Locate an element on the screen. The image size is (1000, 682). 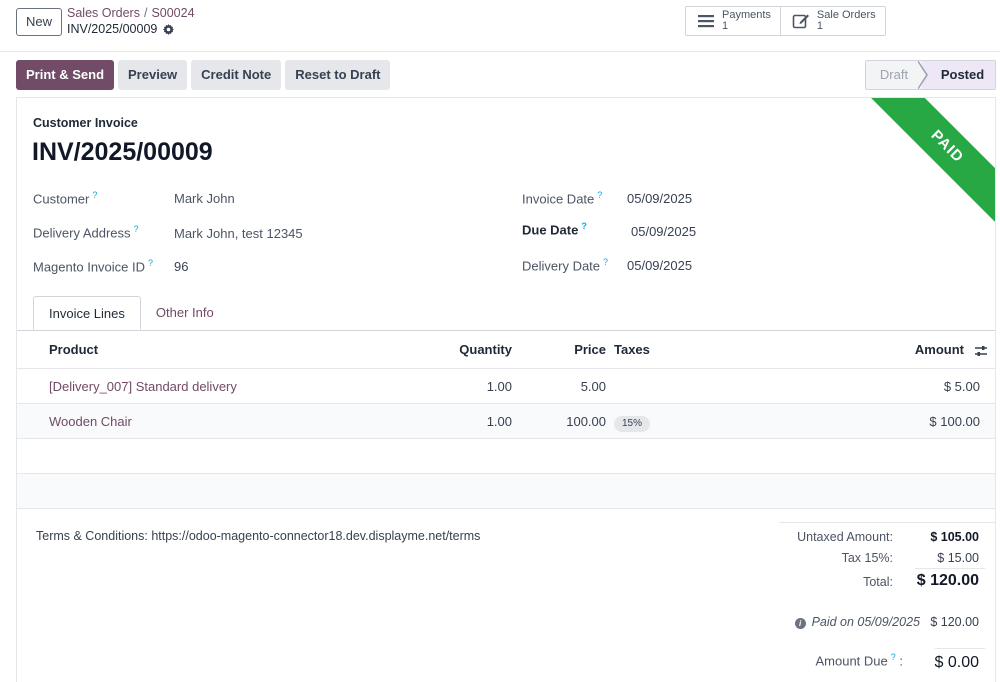
smart-buttons: Payments 1 Sale Orders 1 is located at coordinates (785, 21).